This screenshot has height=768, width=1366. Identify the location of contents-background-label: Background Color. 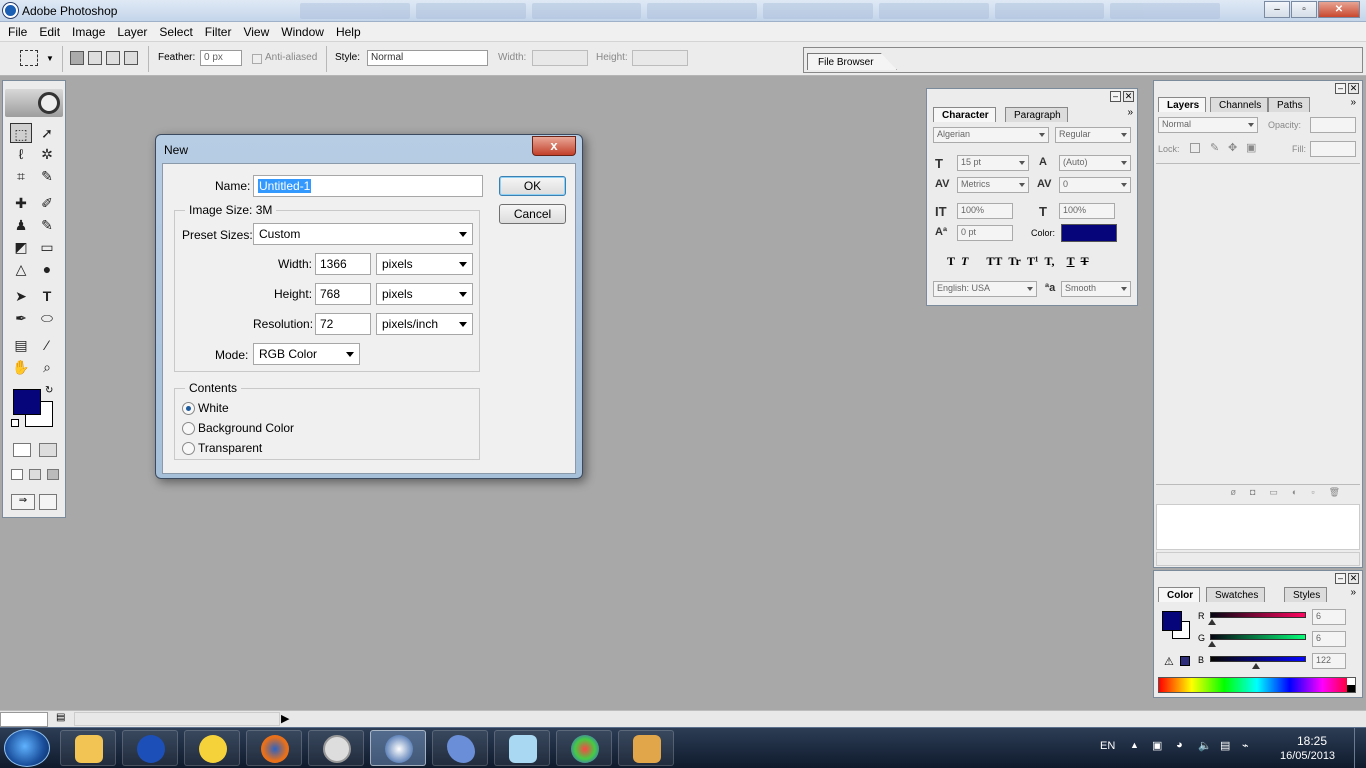
(246, 428).